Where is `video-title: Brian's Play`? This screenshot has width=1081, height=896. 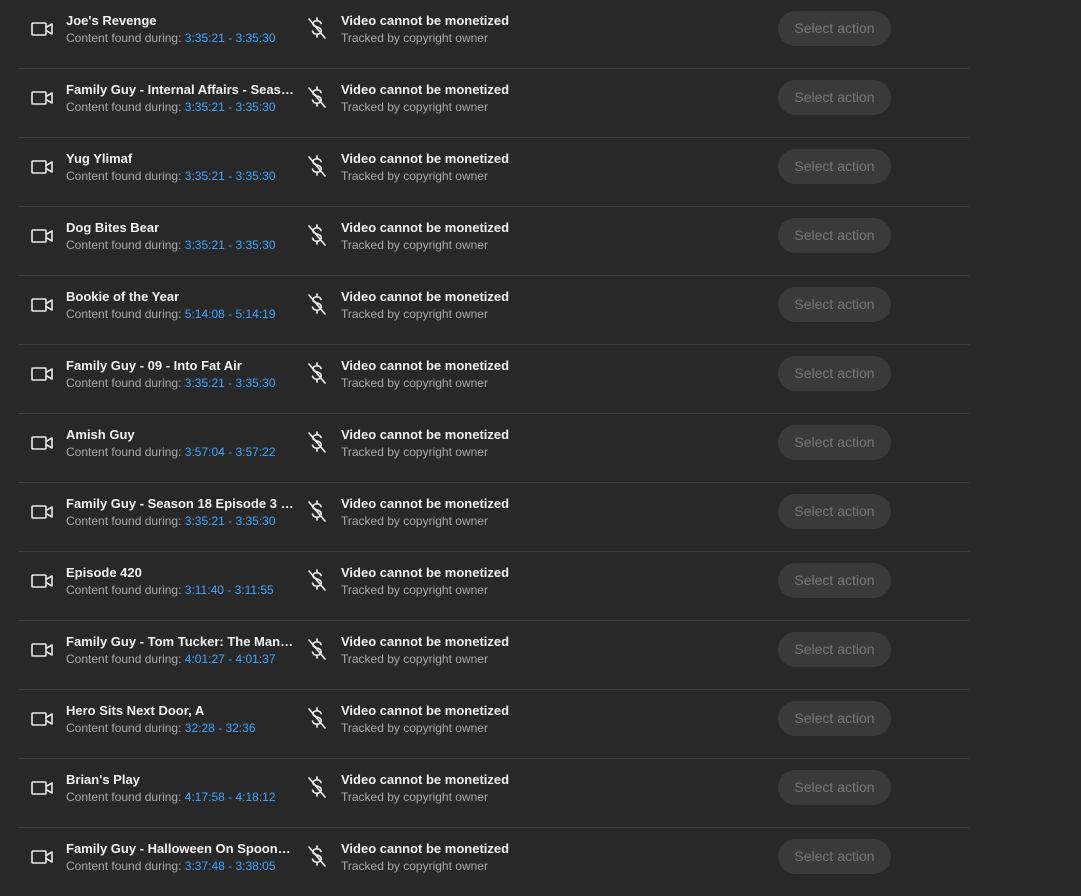
video-title: Brian's Play is located at coordinates (180, 779).